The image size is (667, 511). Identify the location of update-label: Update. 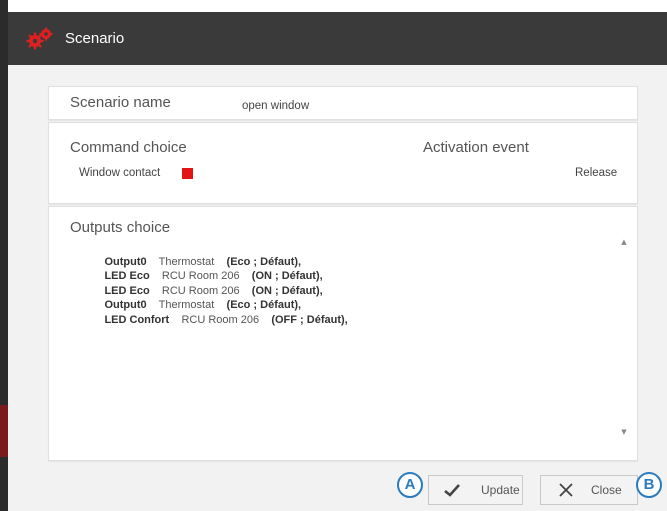
(500, 490).